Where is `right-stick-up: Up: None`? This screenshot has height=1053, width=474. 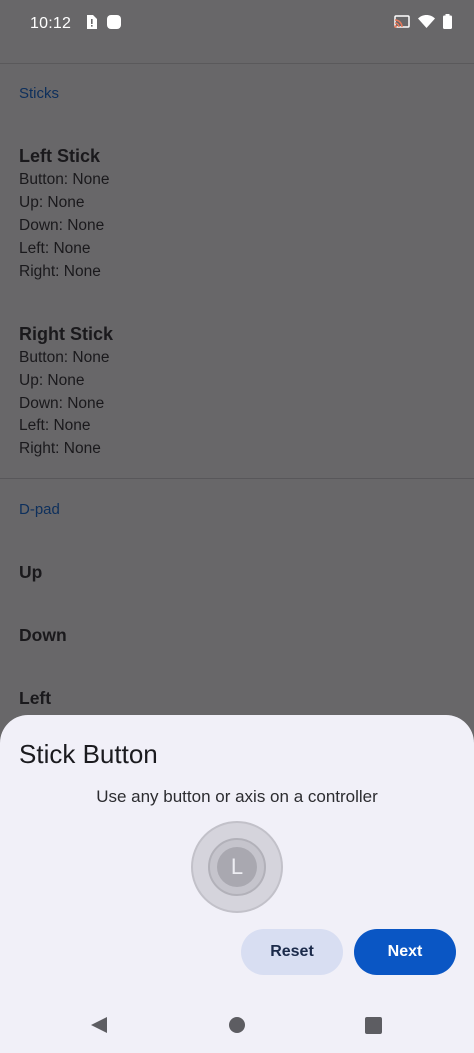
right-stick-up: Up: None is located at coordinates (52, 380).